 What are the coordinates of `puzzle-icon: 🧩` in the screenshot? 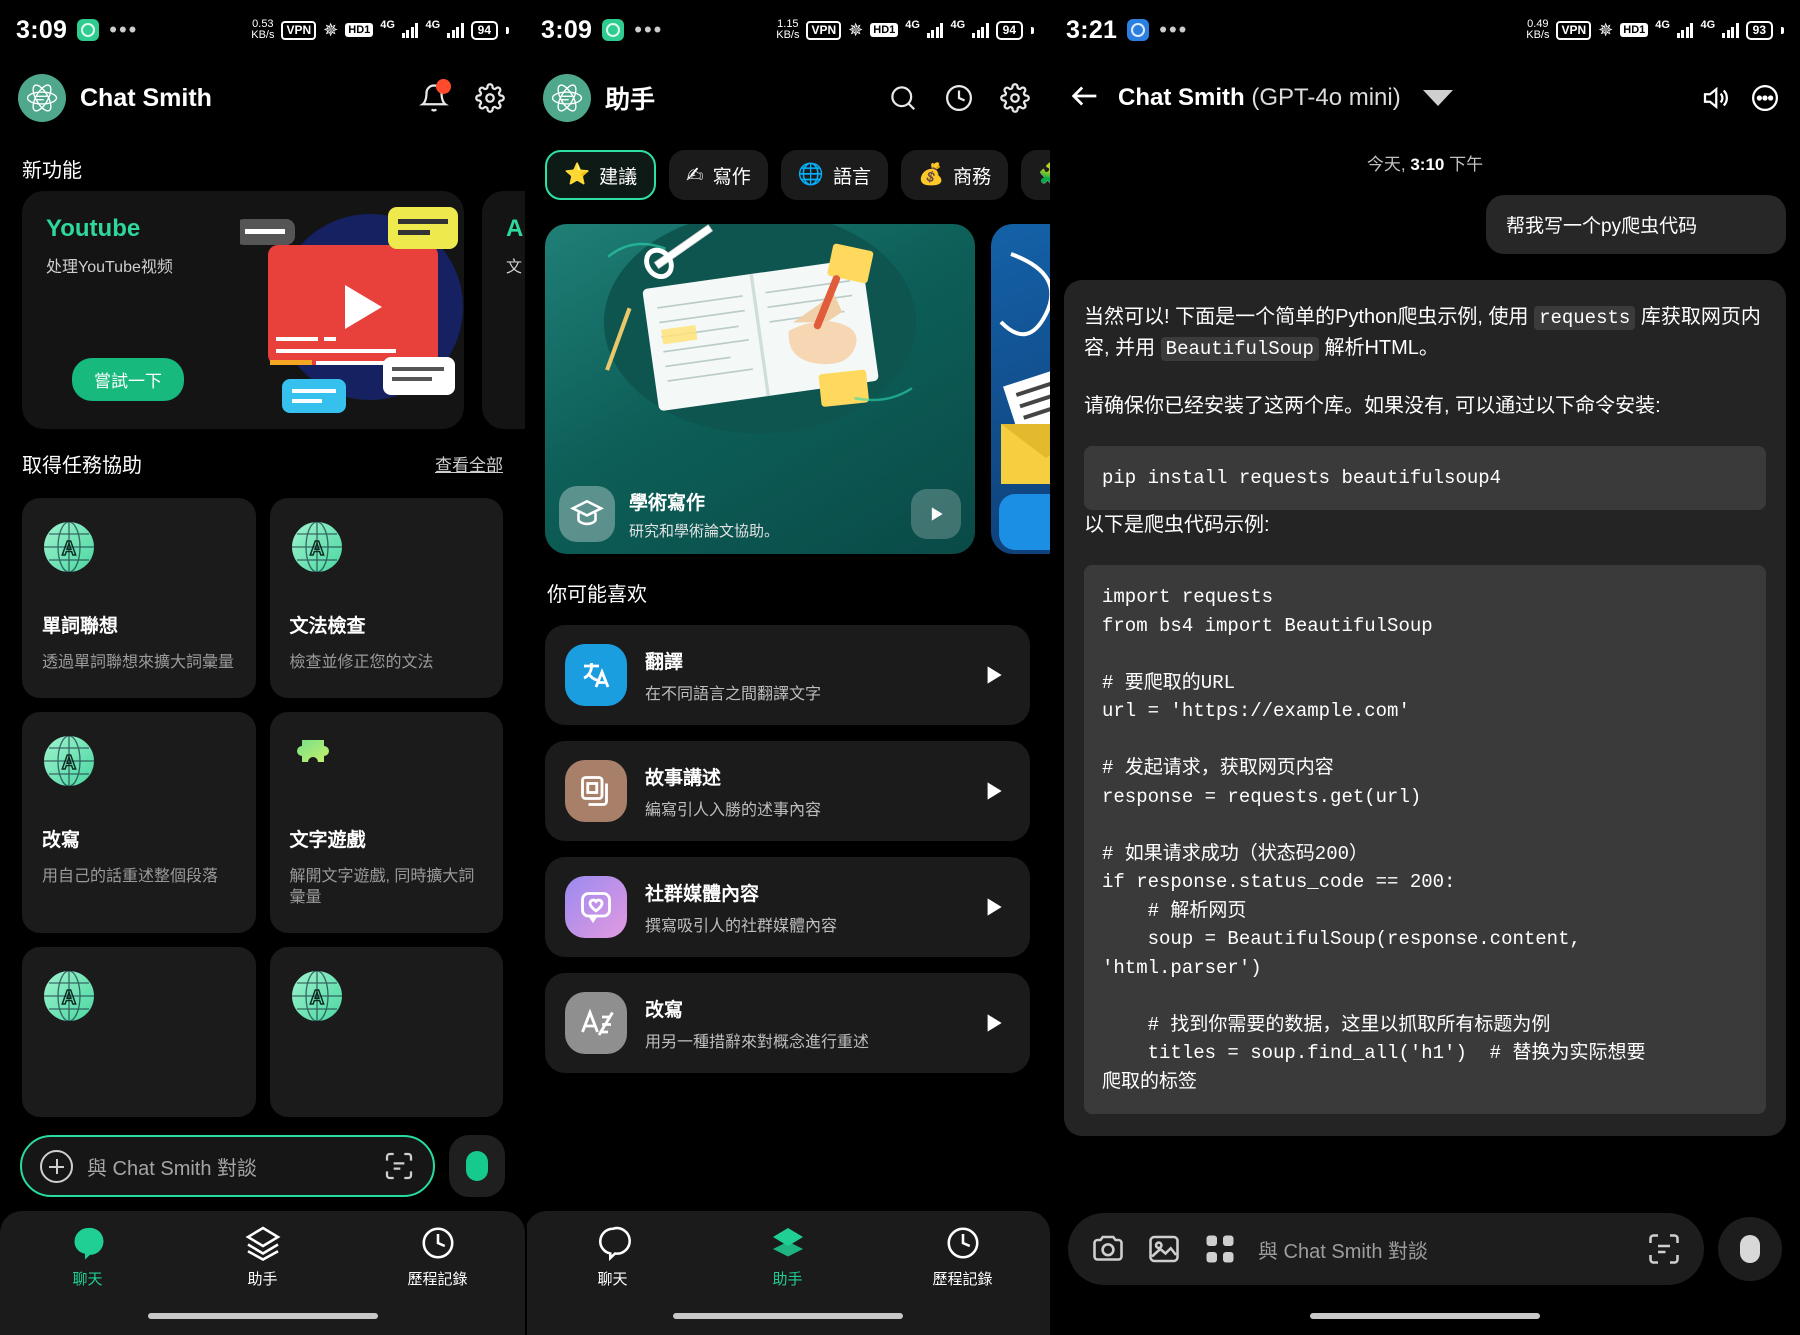 It's located at (1044, 175).